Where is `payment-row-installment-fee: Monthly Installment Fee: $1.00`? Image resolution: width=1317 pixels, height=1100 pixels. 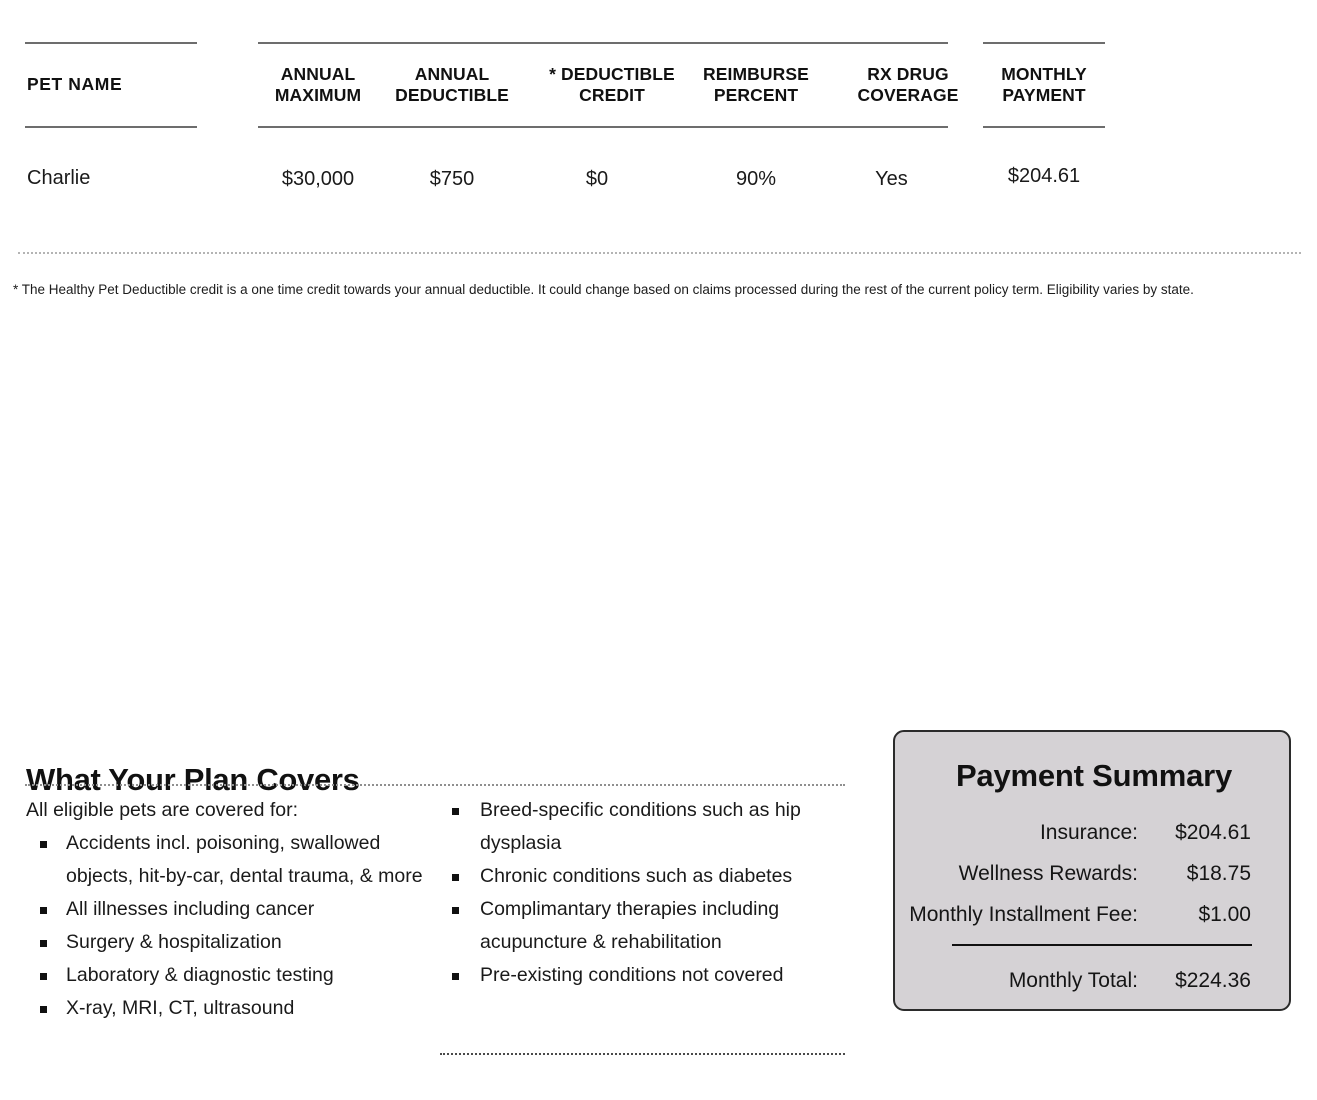 payment-row-installment-fee: Monthly Installment Fee: $1.00 is located at coordinates (1094, 914).